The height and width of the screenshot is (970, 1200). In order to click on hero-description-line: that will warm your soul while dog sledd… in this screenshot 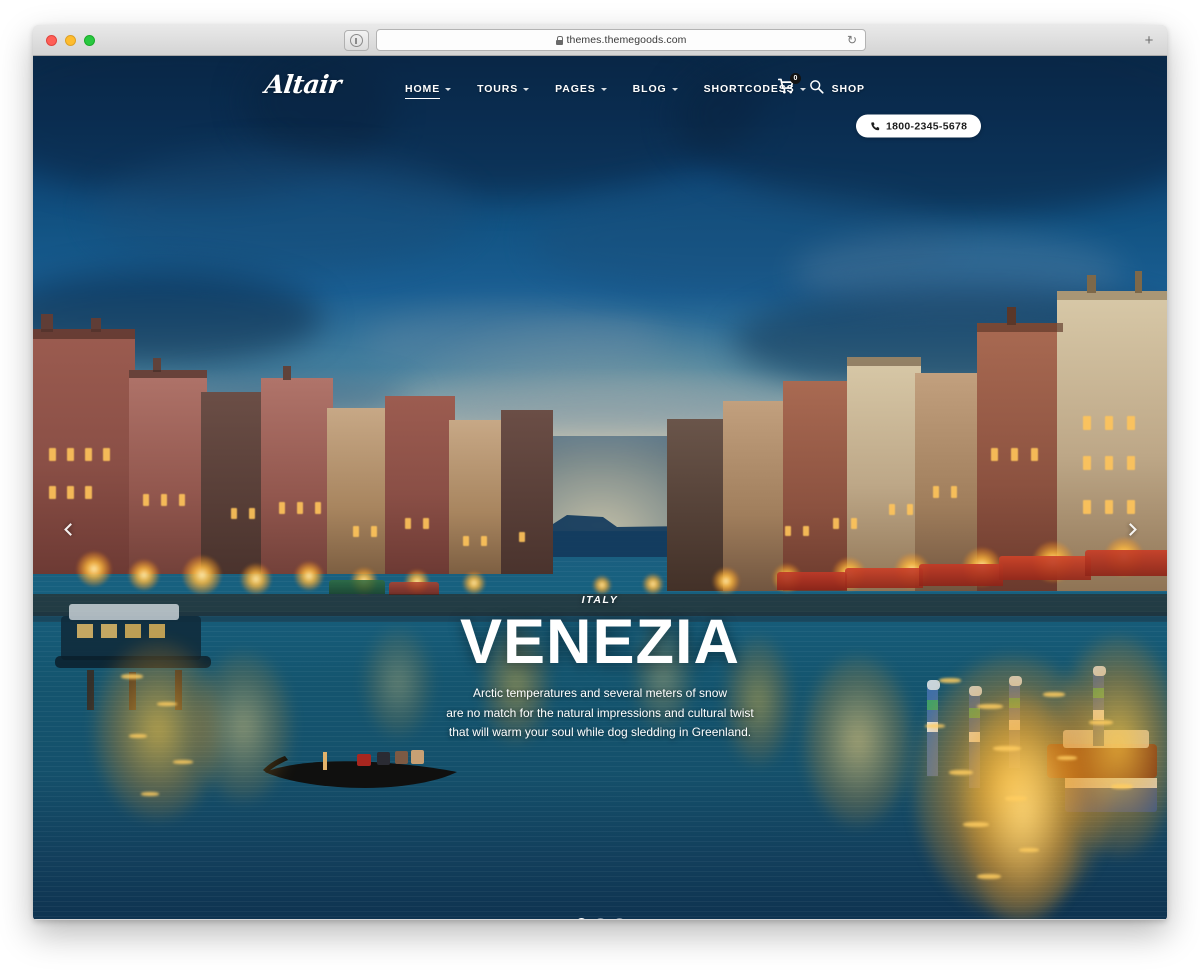, I will do `click(600, 732)`.